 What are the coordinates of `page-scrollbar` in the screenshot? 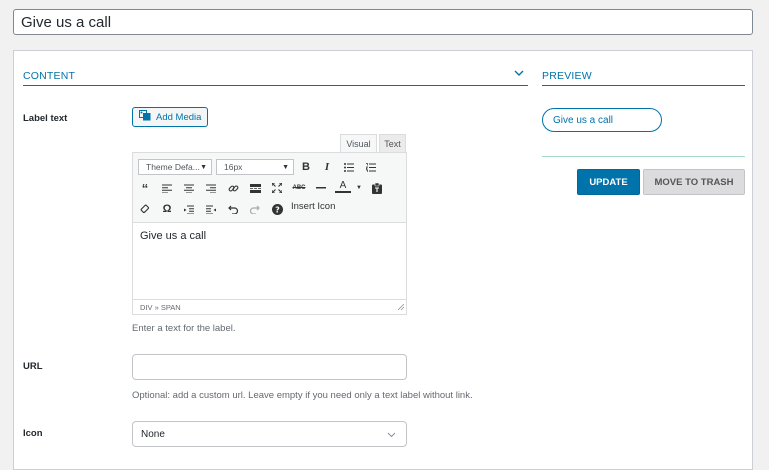 It's located at (765, 226).